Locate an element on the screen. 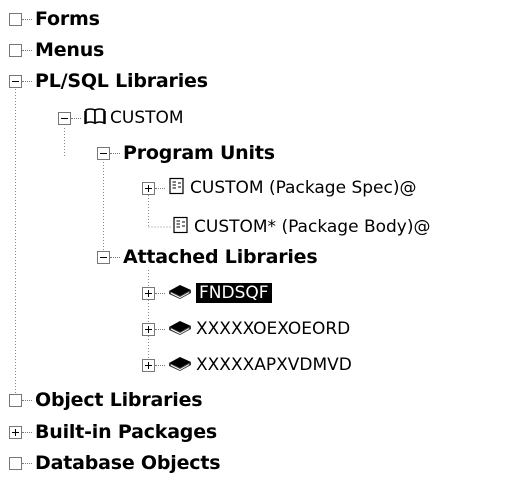  tree-node-xxxxxapxvdmvd: XXXXXAPXVDMVD is located at coordinates (247, 365).